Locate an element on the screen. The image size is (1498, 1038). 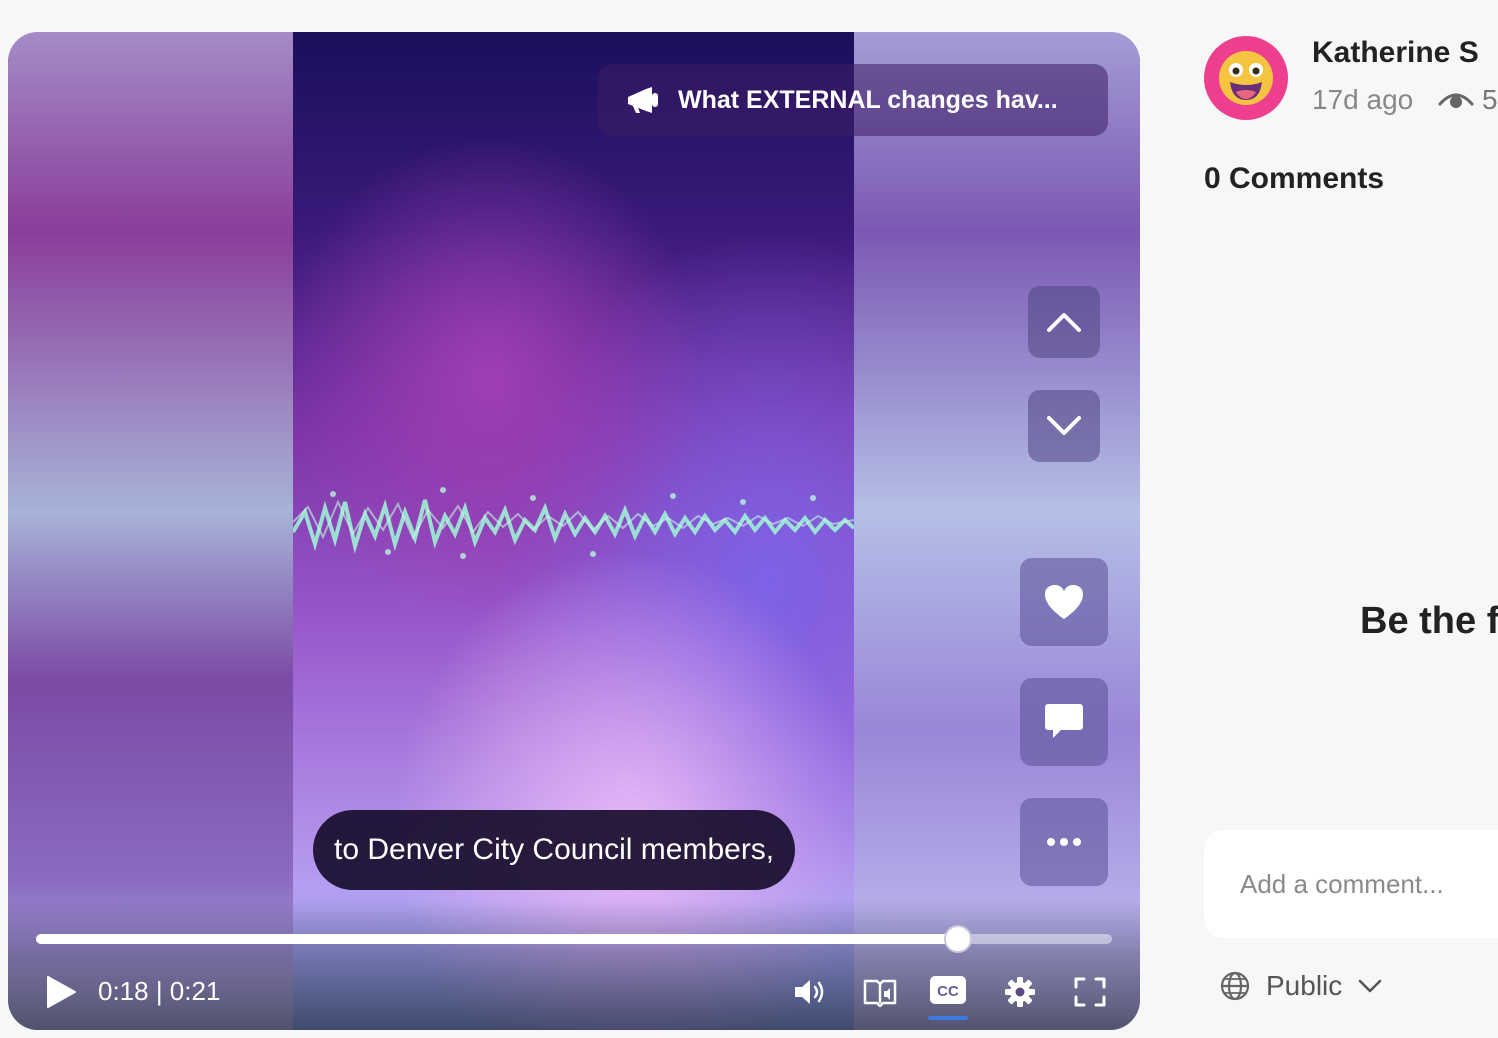
privacy-selector: Public is located at coordinates (1301, 986).